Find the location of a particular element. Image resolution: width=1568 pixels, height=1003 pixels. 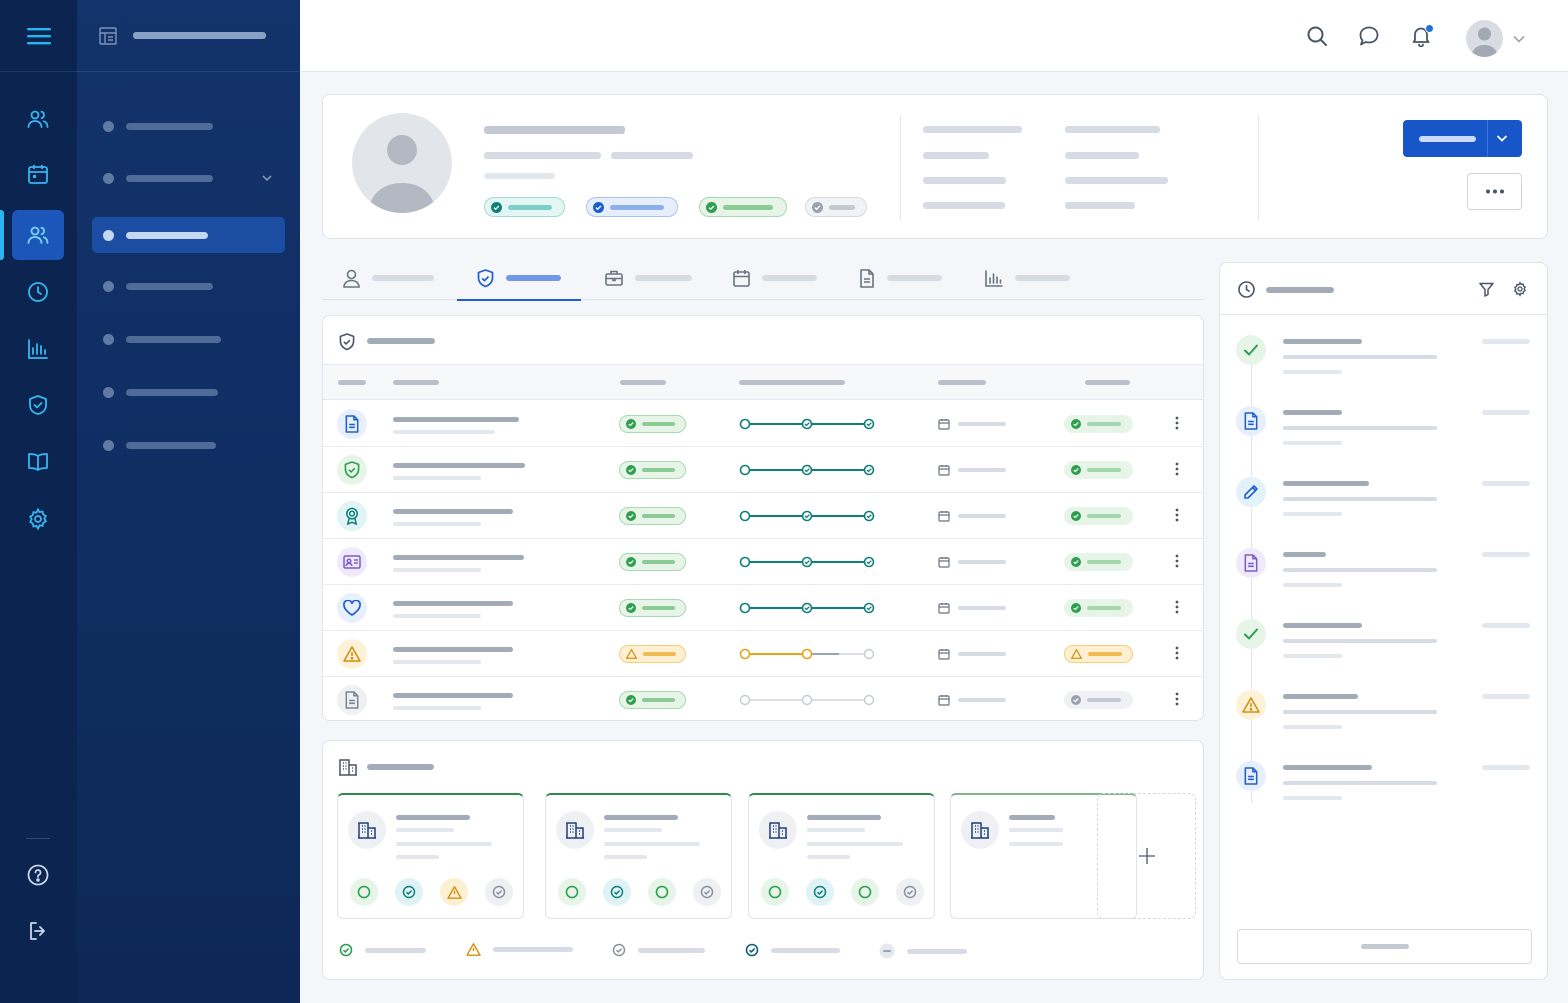

rail-people is located at coordinates (32, 235).